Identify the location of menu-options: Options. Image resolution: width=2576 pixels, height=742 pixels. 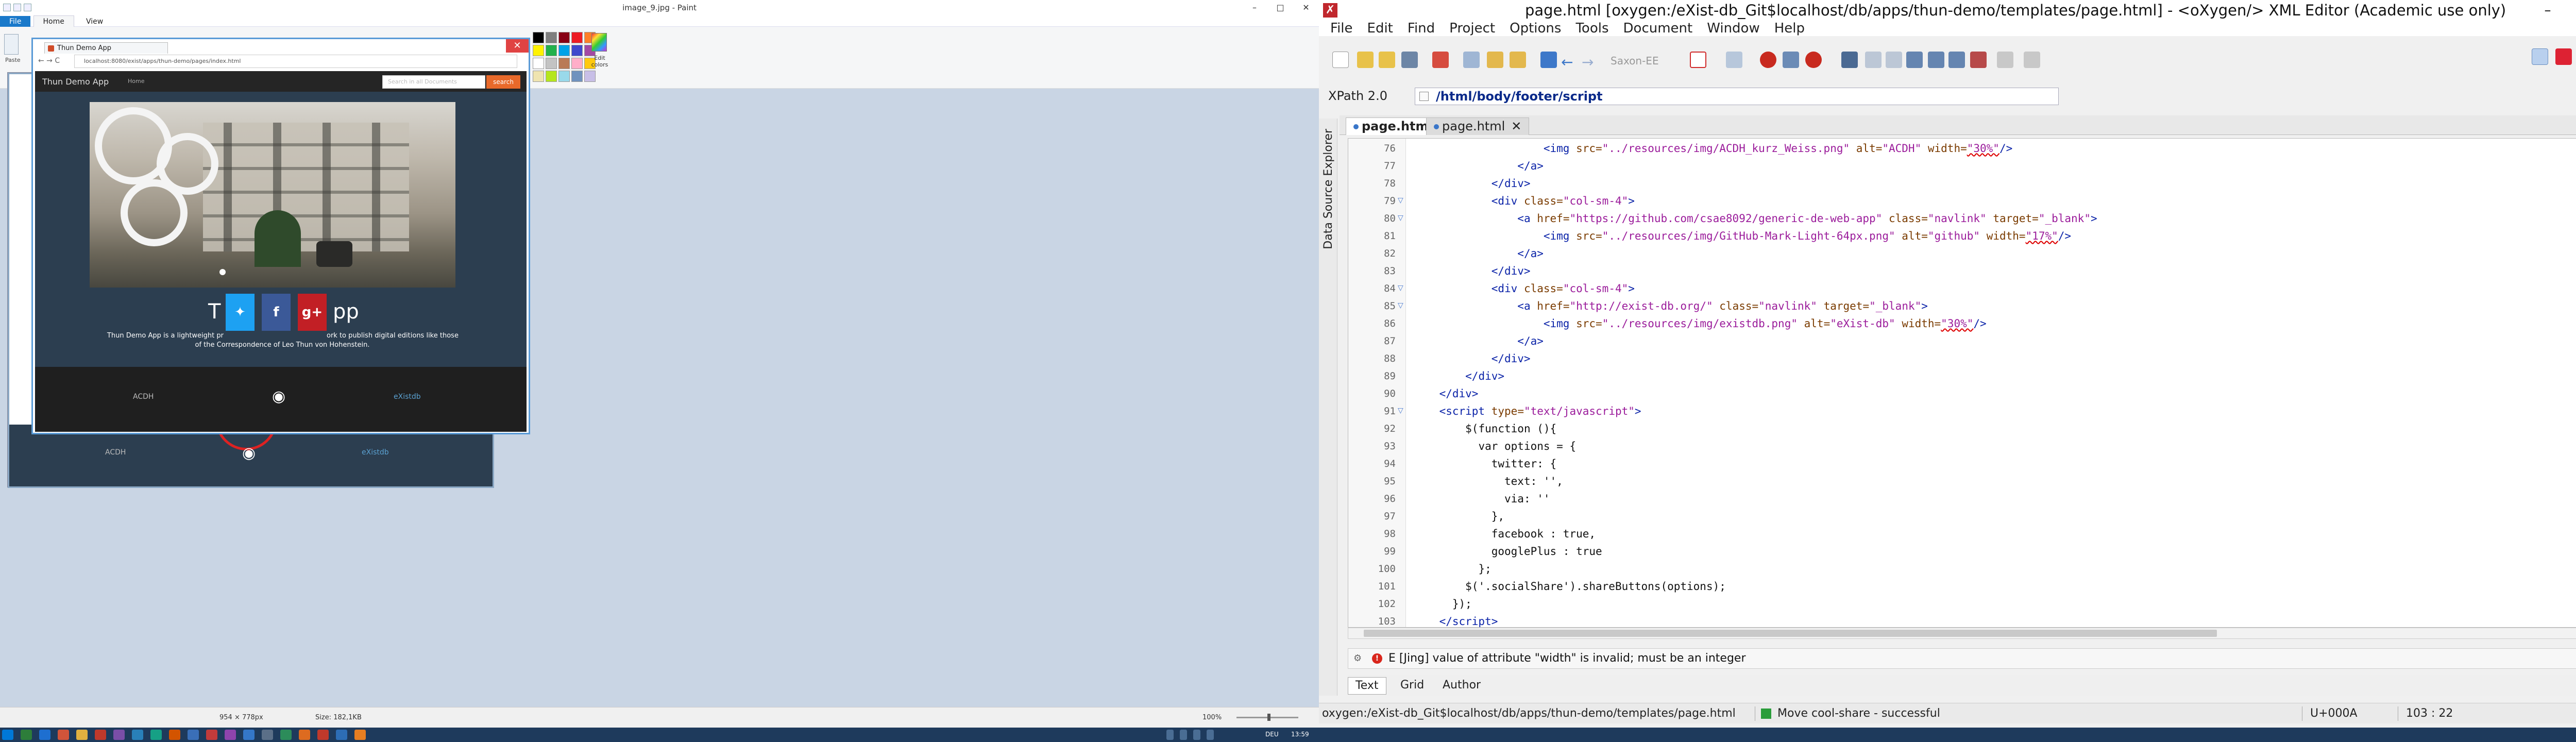
(1535, 28).